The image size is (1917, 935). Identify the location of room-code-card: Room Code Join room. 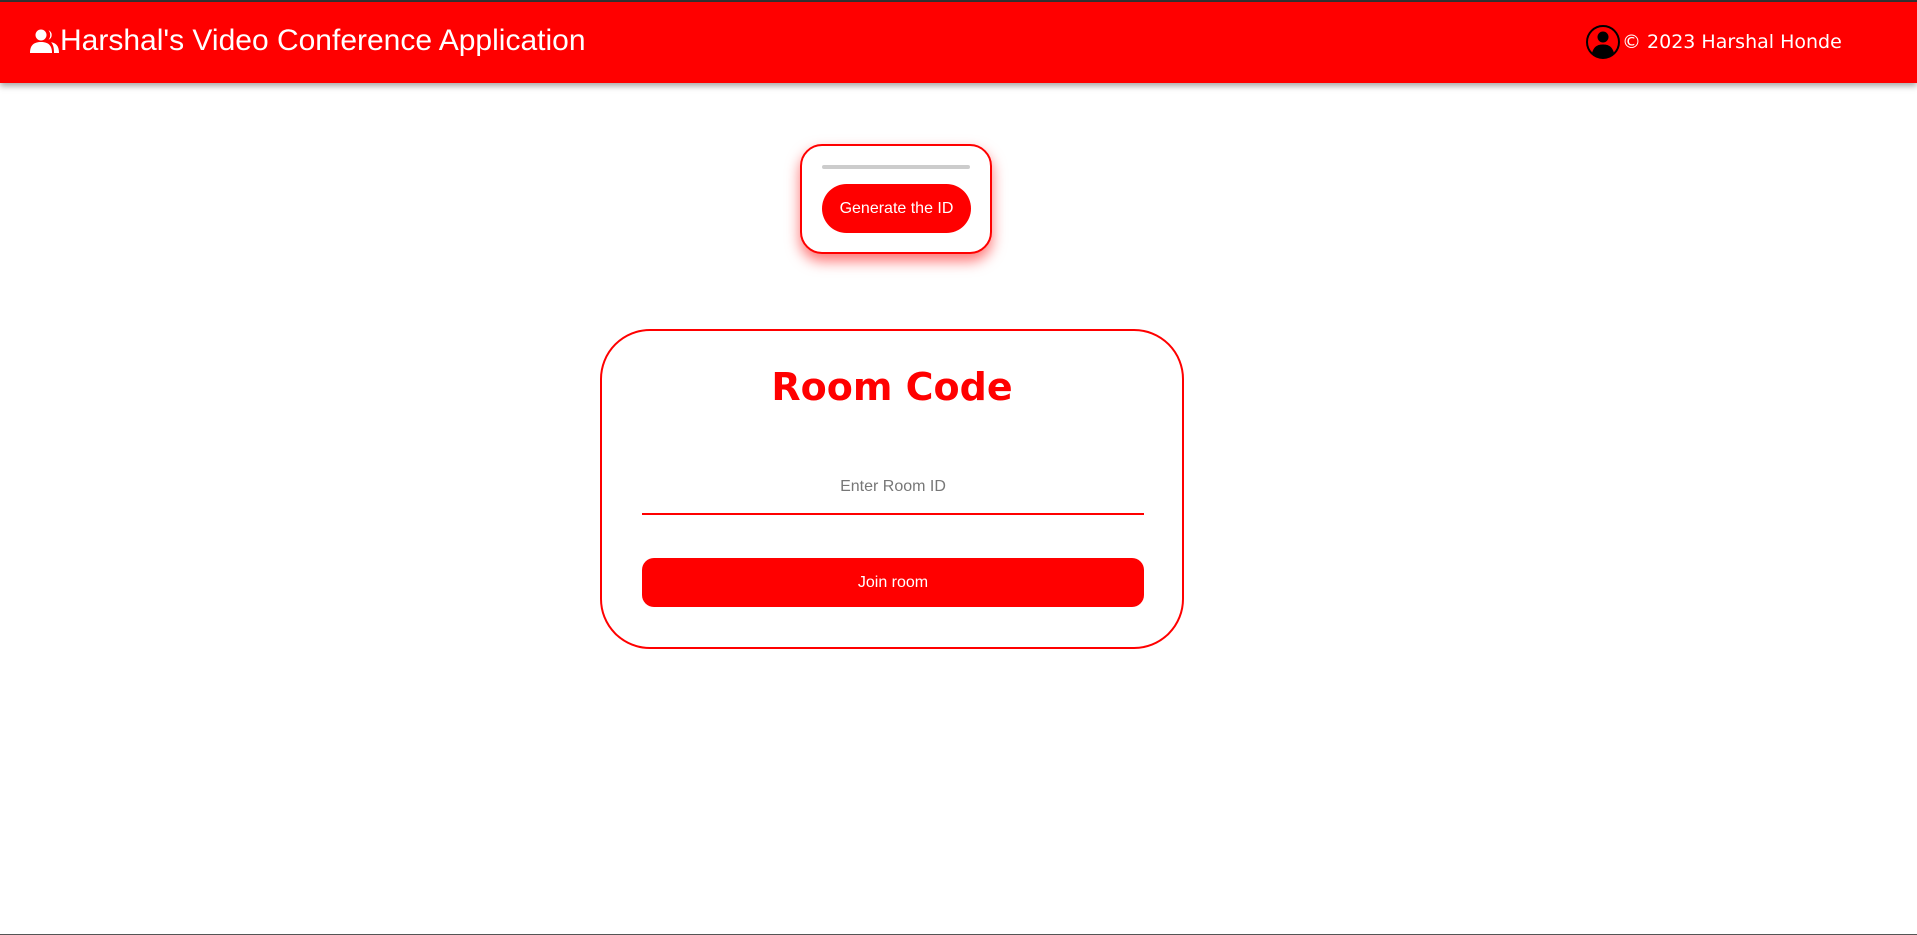
(892, 489).